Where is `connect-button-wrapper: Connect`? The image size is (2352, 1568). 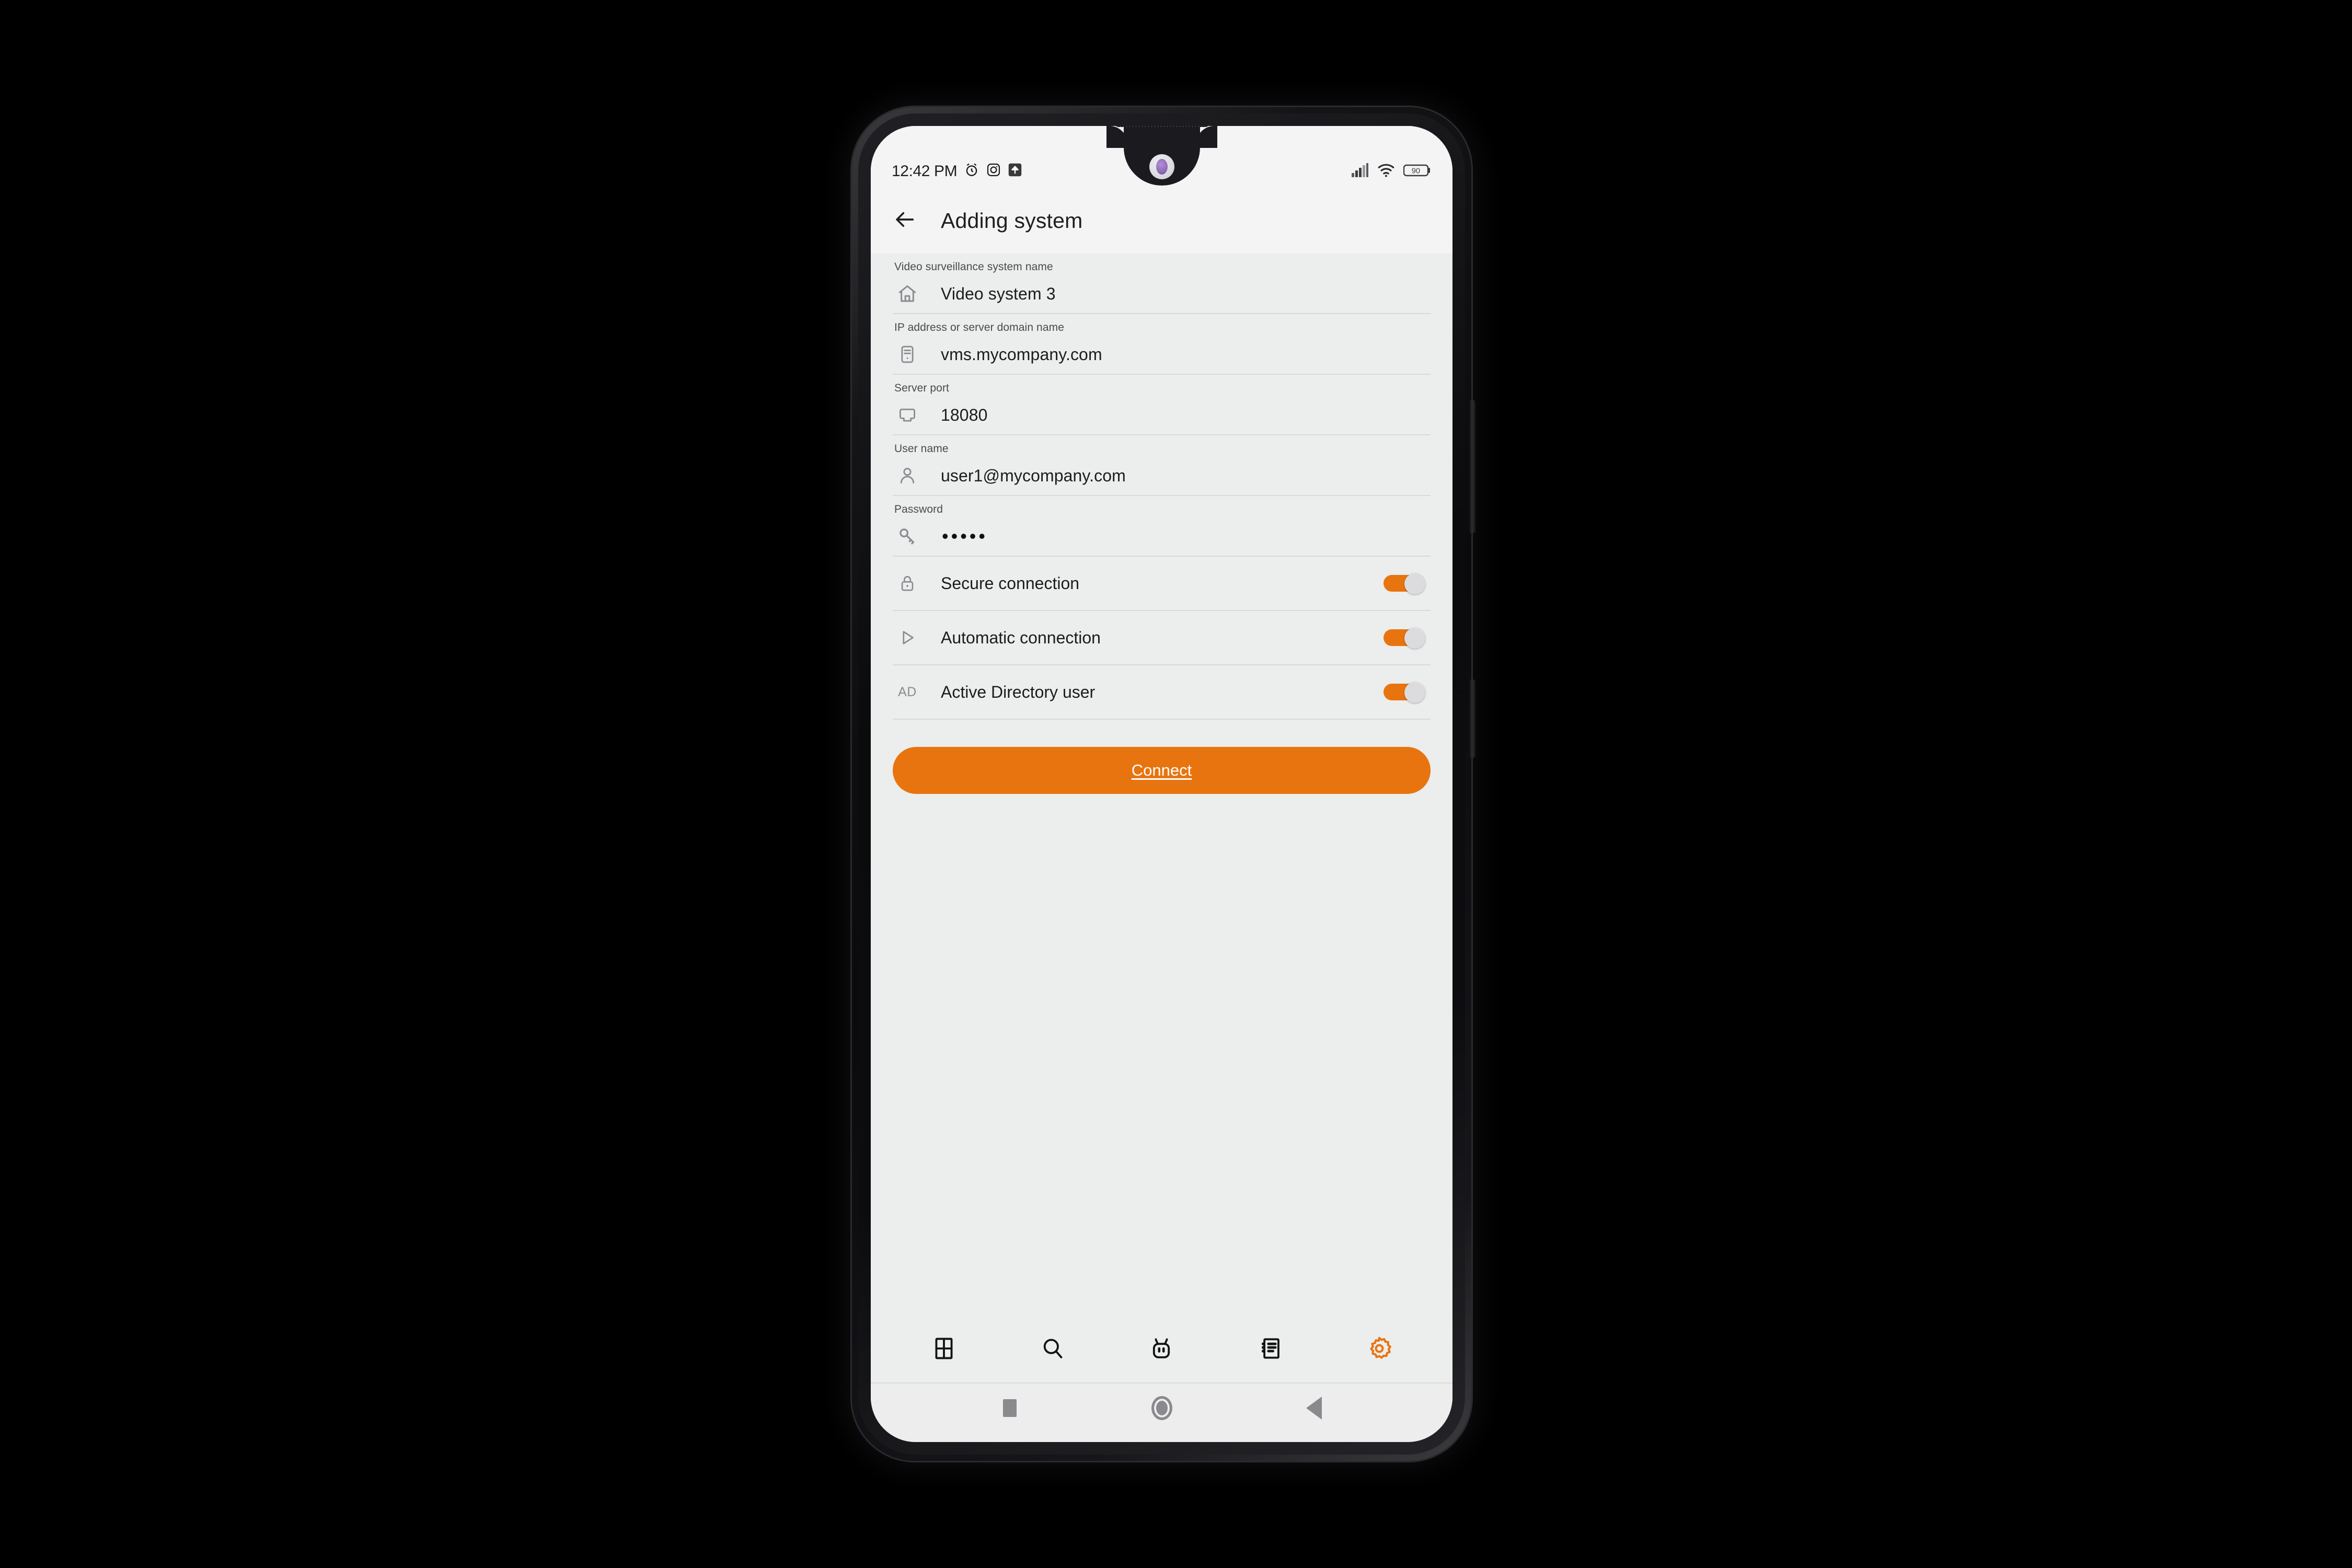
connect-button-wrapper: Connect is located at coordinates (1162, 757).